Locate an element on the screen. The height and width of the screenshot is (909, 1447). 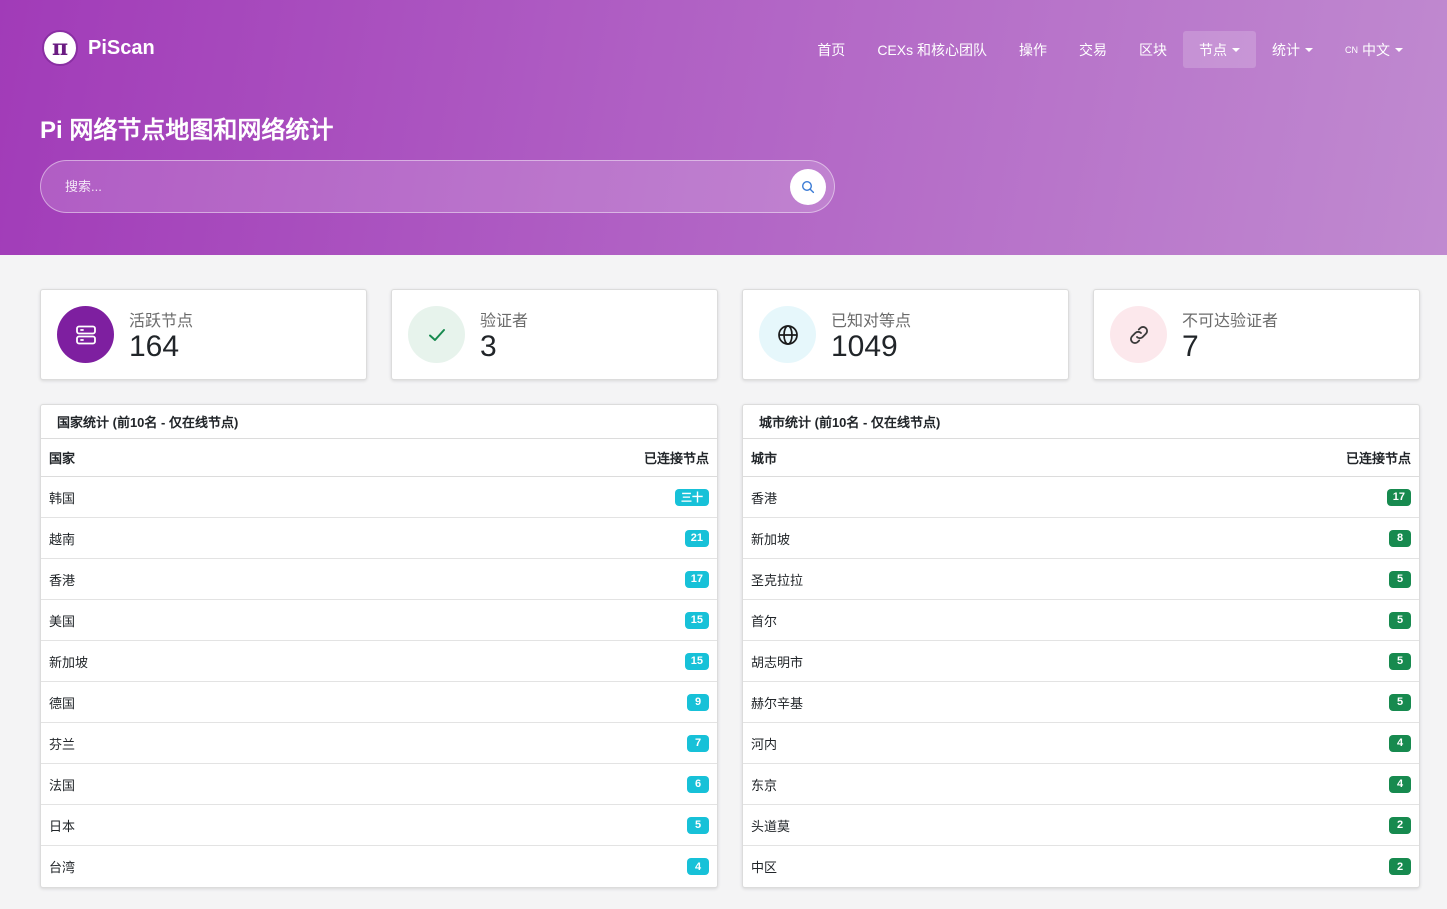
row-name: 日本 is located at coordinates (62, 826).